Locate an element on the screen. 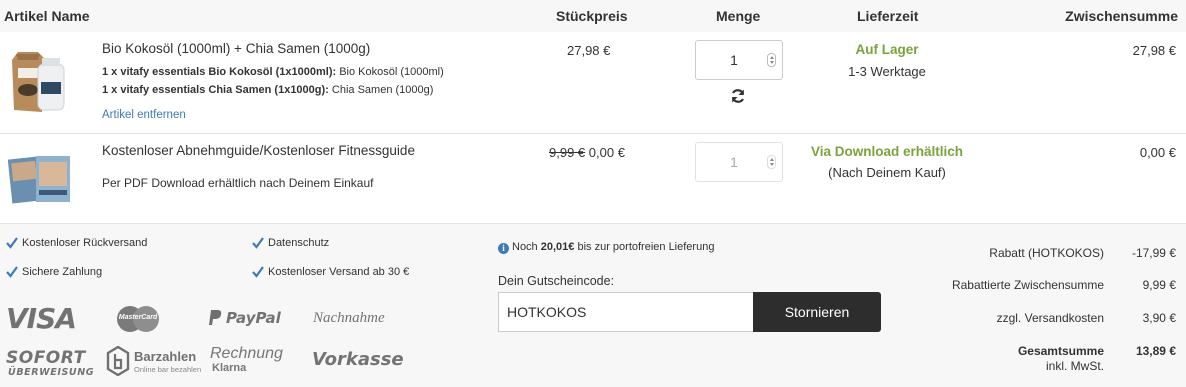 The width and height of the screenshot is (1186, 387). barzahlen-icon is located at coordinates (118, 361).